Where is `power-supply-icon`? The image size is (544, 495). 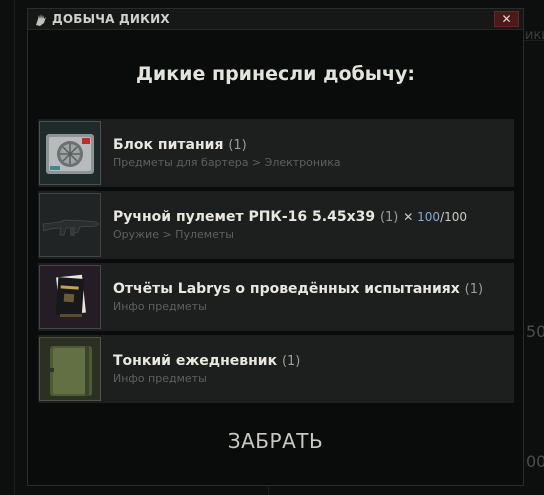 power-supply-icon is located at coordinates (70, 153).